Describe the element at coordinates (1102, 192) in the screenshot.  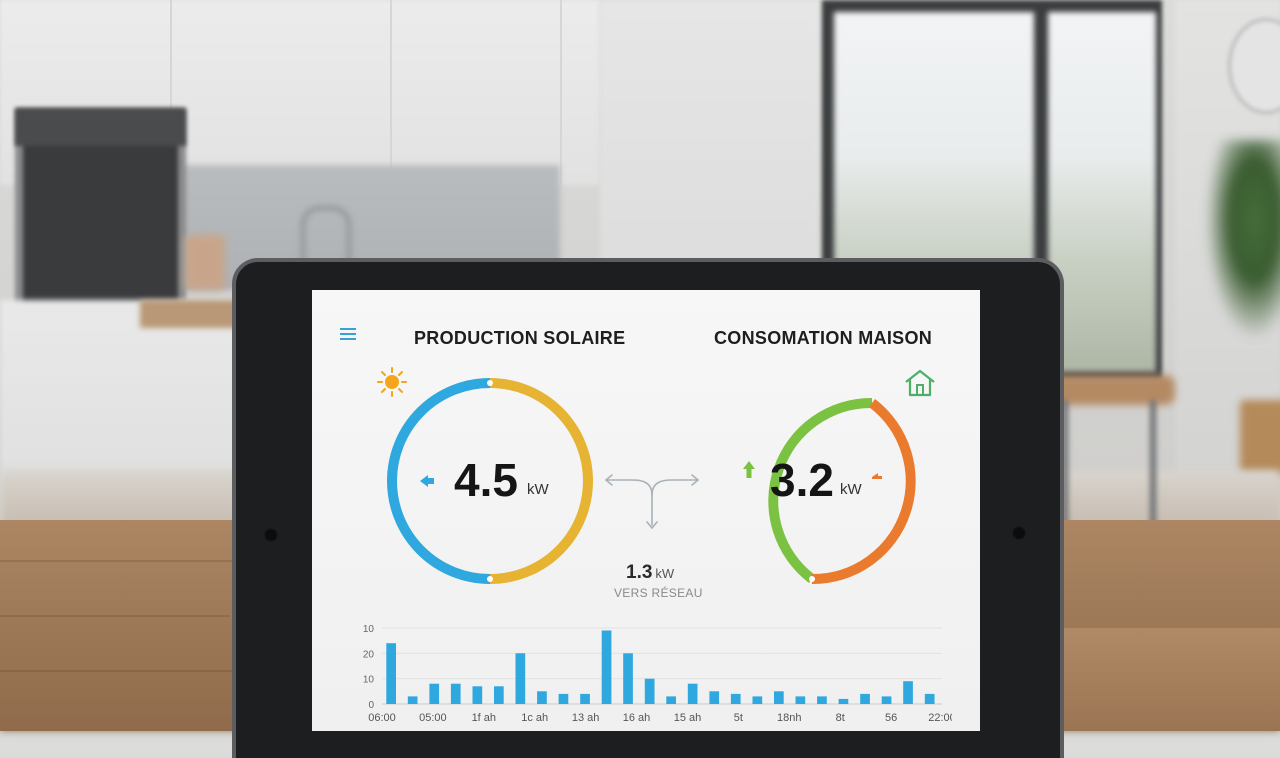
I see `window-pane` at that location.